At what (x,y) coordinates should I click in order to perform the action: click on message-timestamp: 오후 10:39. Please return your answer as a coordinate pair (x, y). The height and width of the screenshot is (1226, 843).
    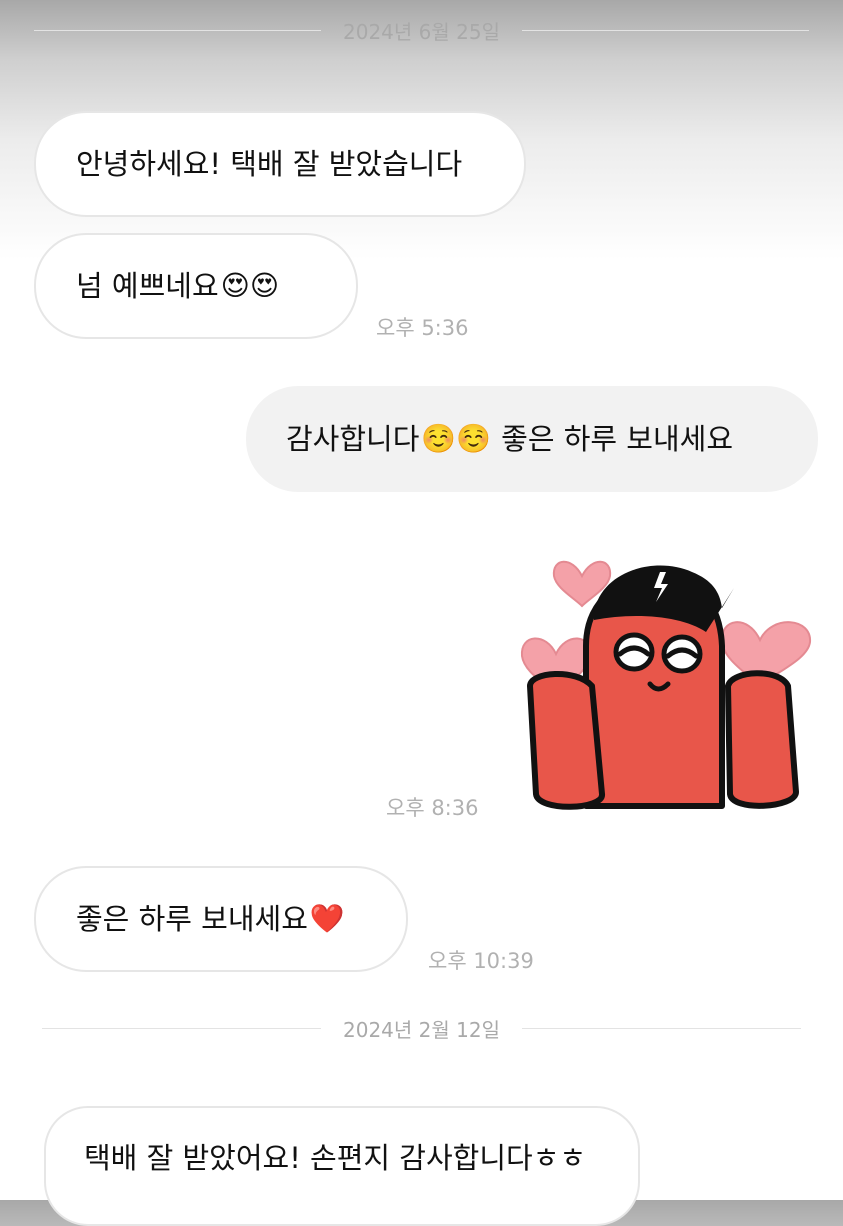
    Looking at the image, I should click on (481, 961).